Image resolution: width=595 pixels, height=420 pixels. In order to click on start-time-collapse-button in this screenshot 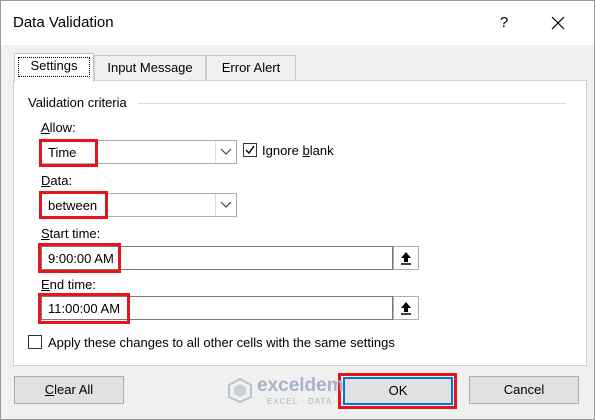, I will do `click(406, 258)`.